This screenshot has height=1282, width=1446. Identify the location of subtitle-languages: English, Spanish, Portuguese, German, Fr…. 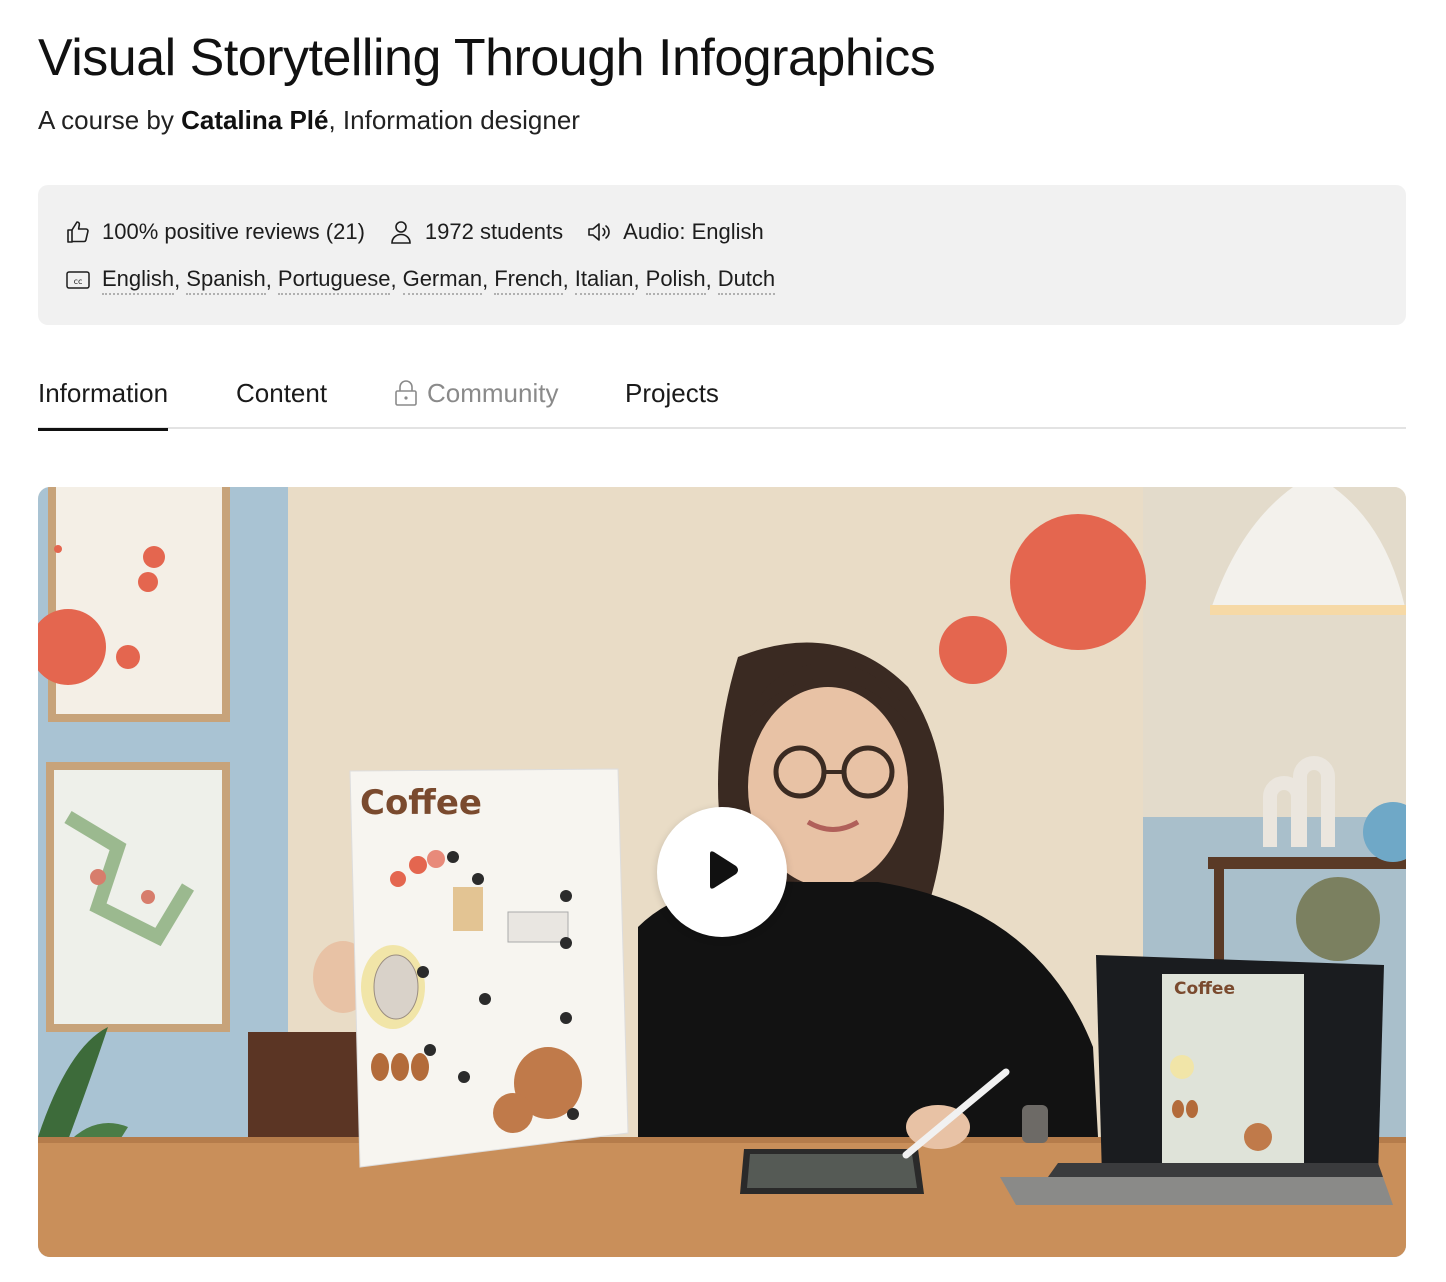
(439, 280).